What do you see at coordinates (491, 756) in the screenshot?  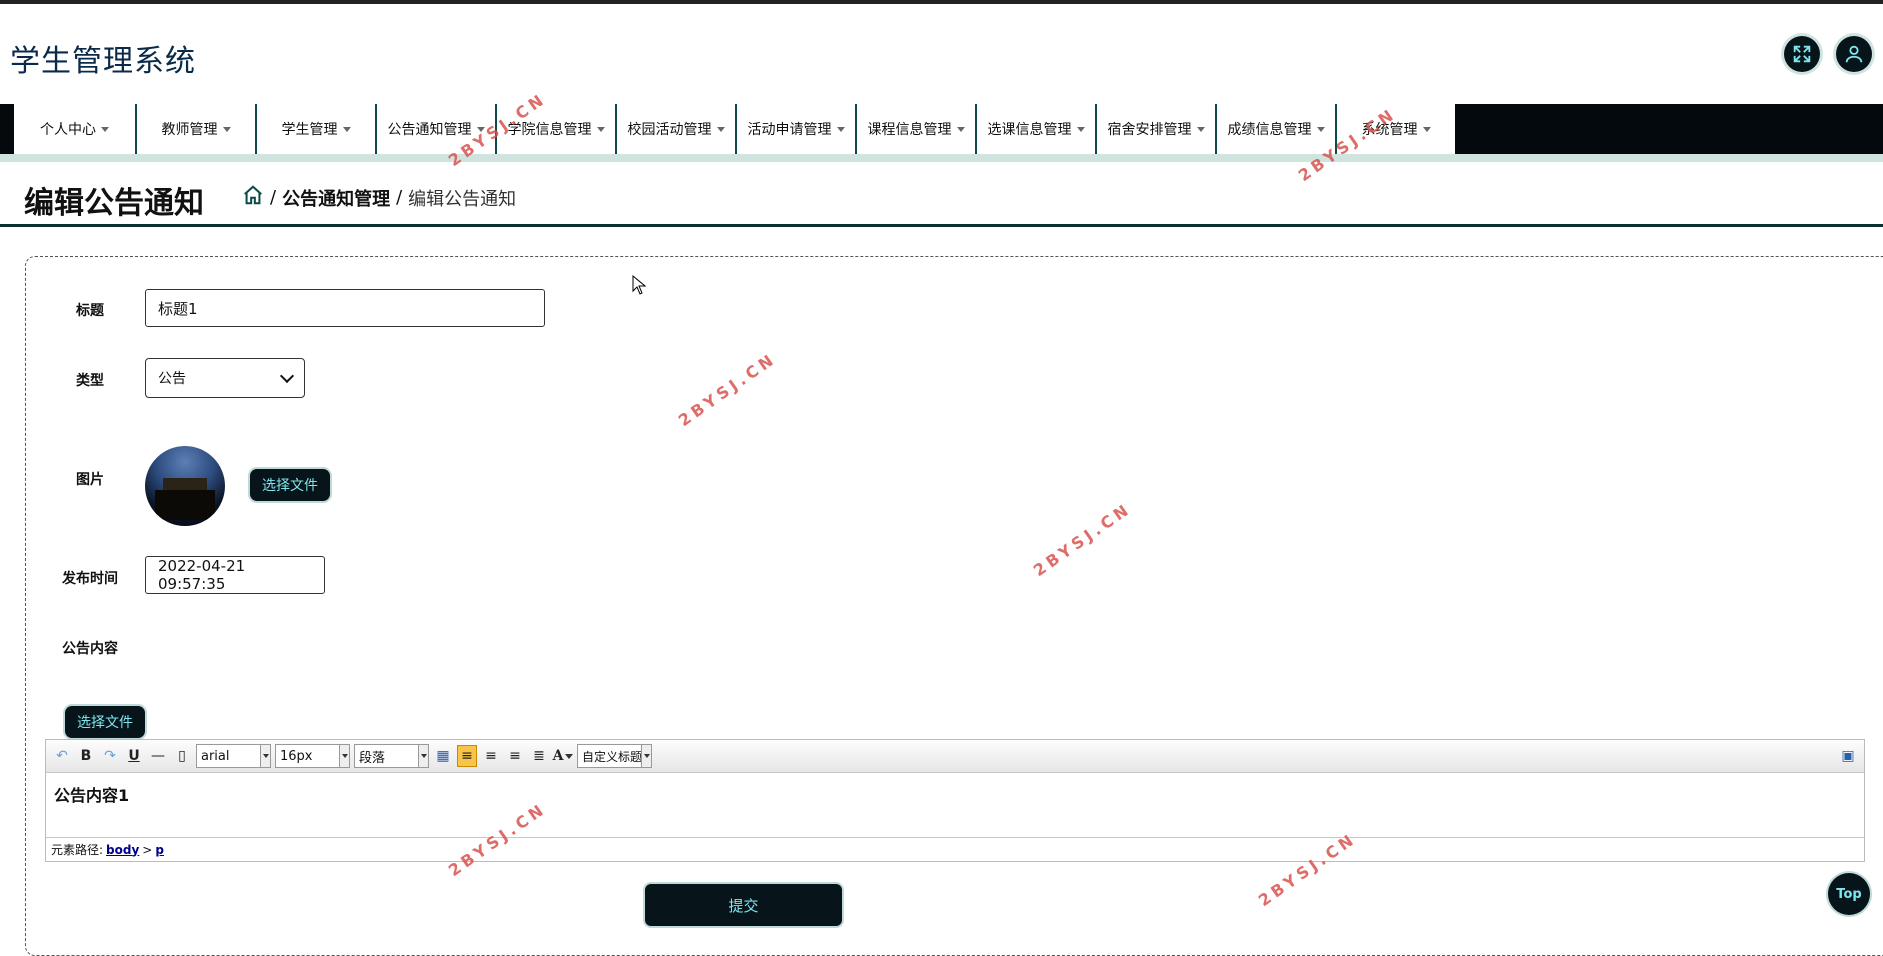 I see `align-right-icon: ≡` at bounding box center [491, 756].